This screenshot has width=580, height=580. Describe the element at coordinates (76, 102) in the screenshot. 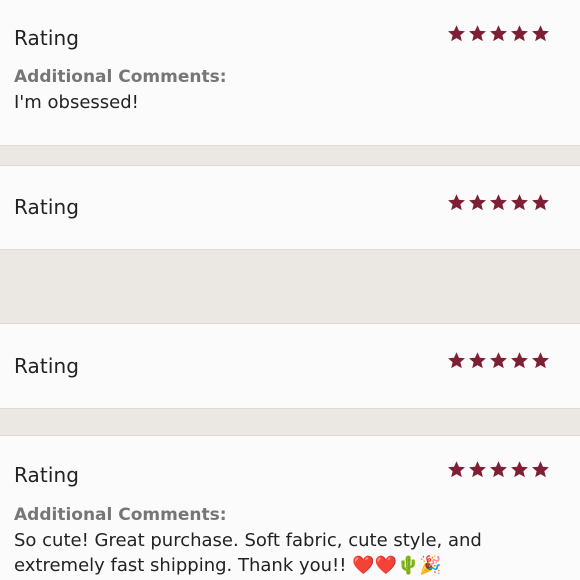

I see `comment-text: I'm obsessed!` at that location.